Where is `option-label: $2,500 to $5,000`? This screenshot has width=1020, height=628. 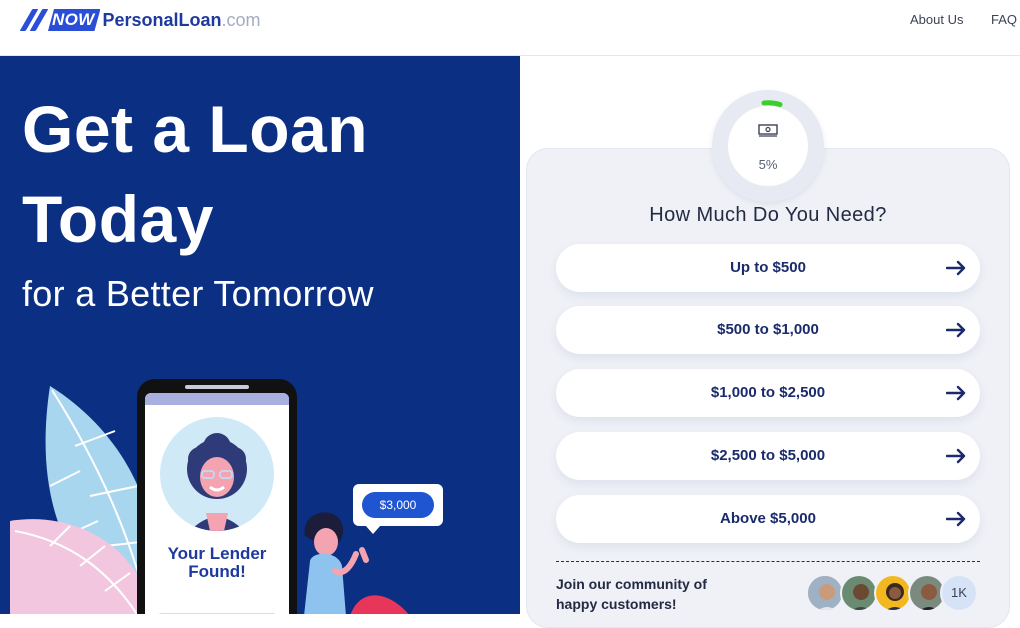 option-label: $2,500 to $5,000 is located at coordinates (768, 455).